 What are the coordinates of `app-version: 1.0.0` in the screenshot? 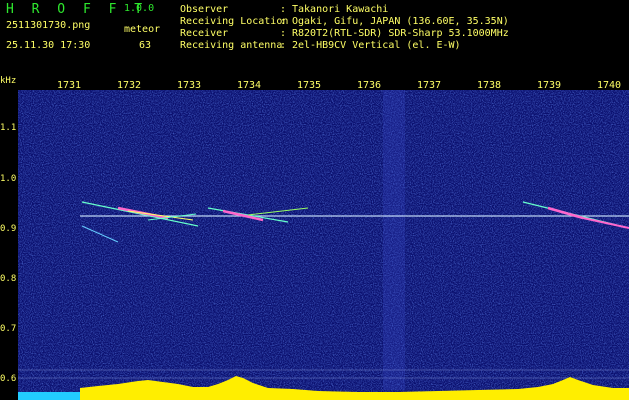 It's located at (139, 8).